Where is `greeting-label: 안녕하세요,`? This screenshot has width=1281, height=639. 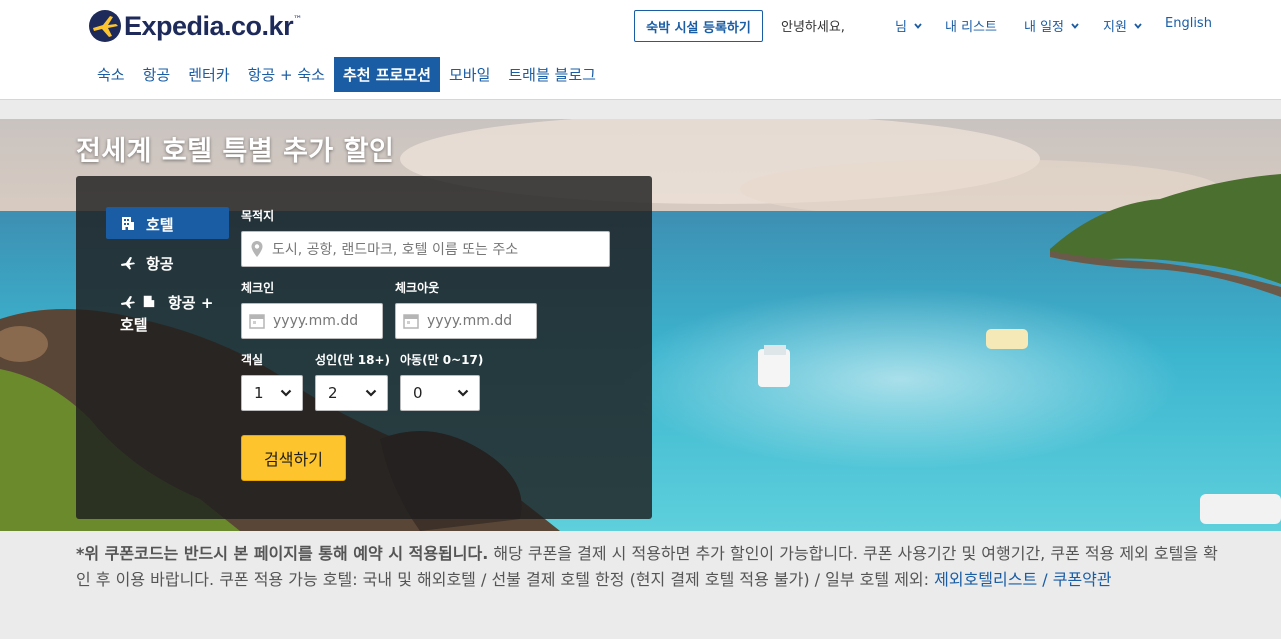 greeting-label: 안녕하세요, is located at coordinates (813, 27).